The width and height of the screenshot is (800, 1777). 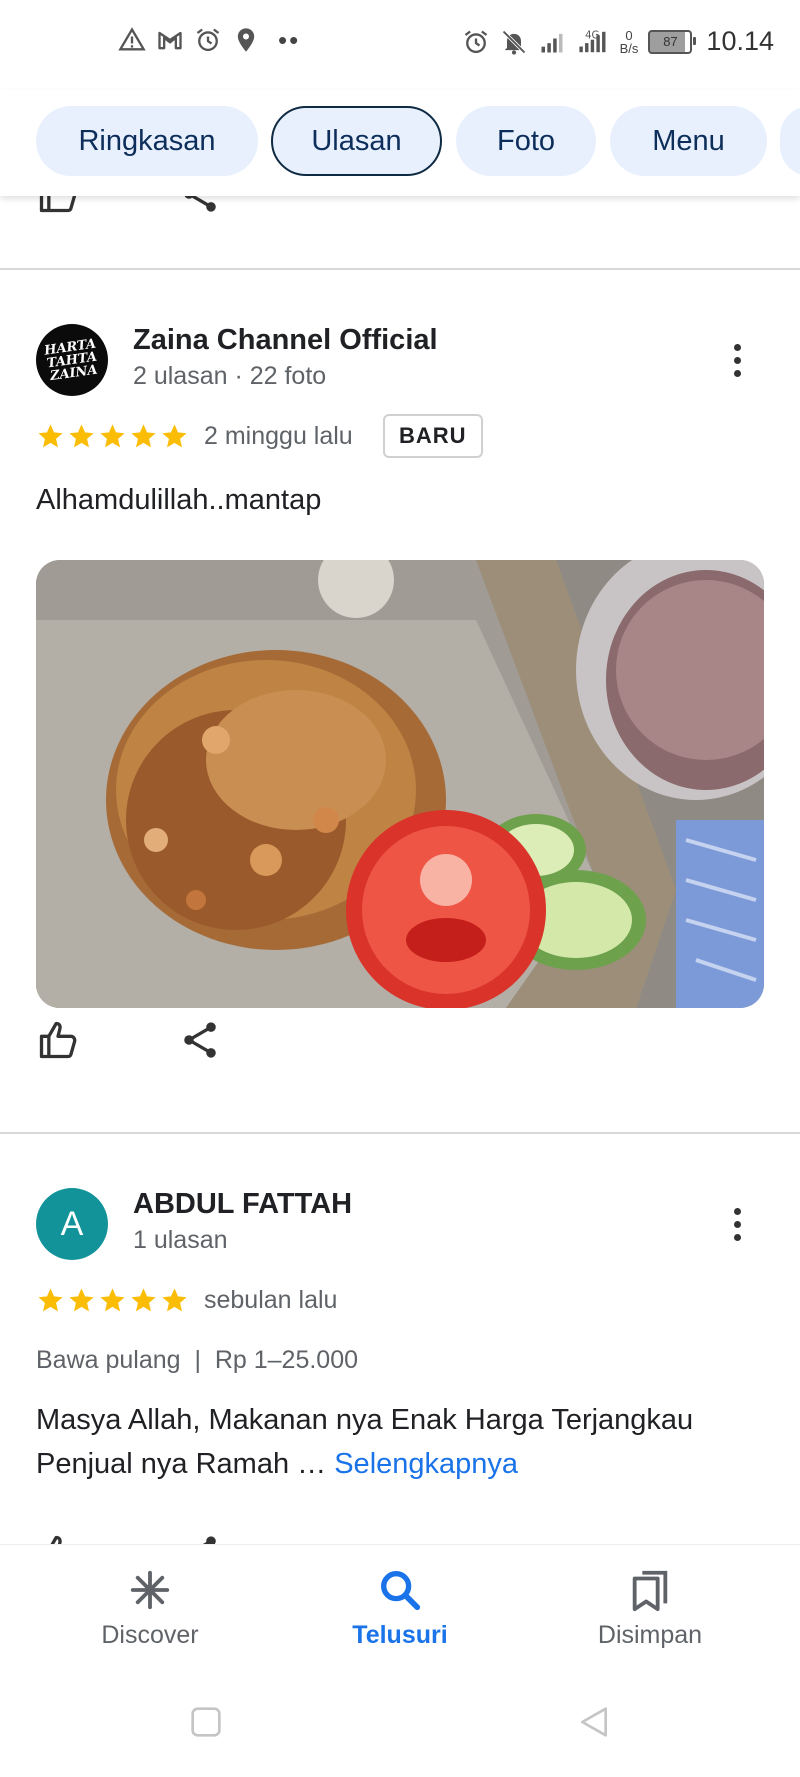 I want to click on nav-telusuri: Telusuri, so click(x=400, y=1608).